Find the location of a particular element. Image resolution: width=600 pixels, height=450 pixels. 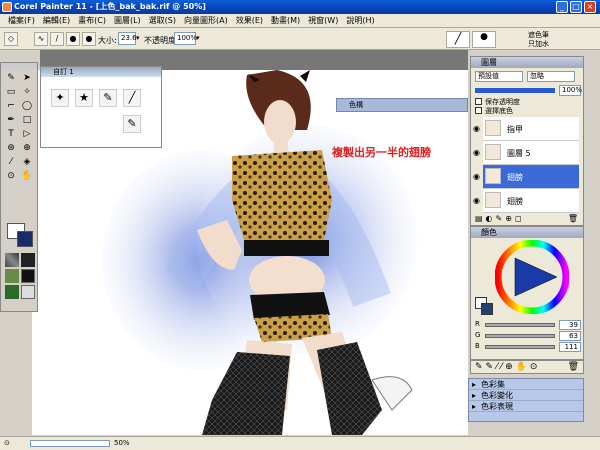

preserve-transparency-checkbox is located at coordinates (478, 101).